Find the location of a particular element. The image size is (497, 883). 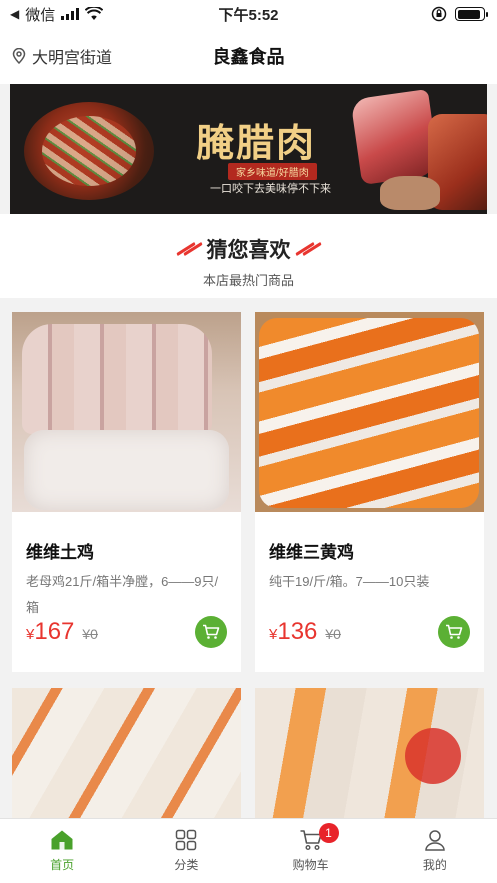

tab-label: 分类 is located at coordinates (186, 865).